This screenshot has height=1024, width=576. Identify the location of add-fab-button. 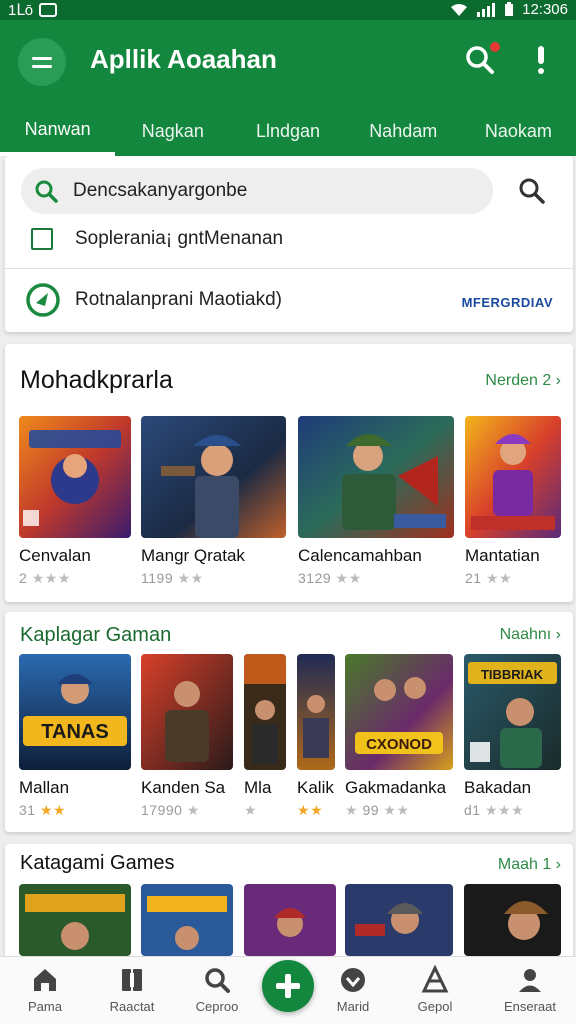
(288, 986).